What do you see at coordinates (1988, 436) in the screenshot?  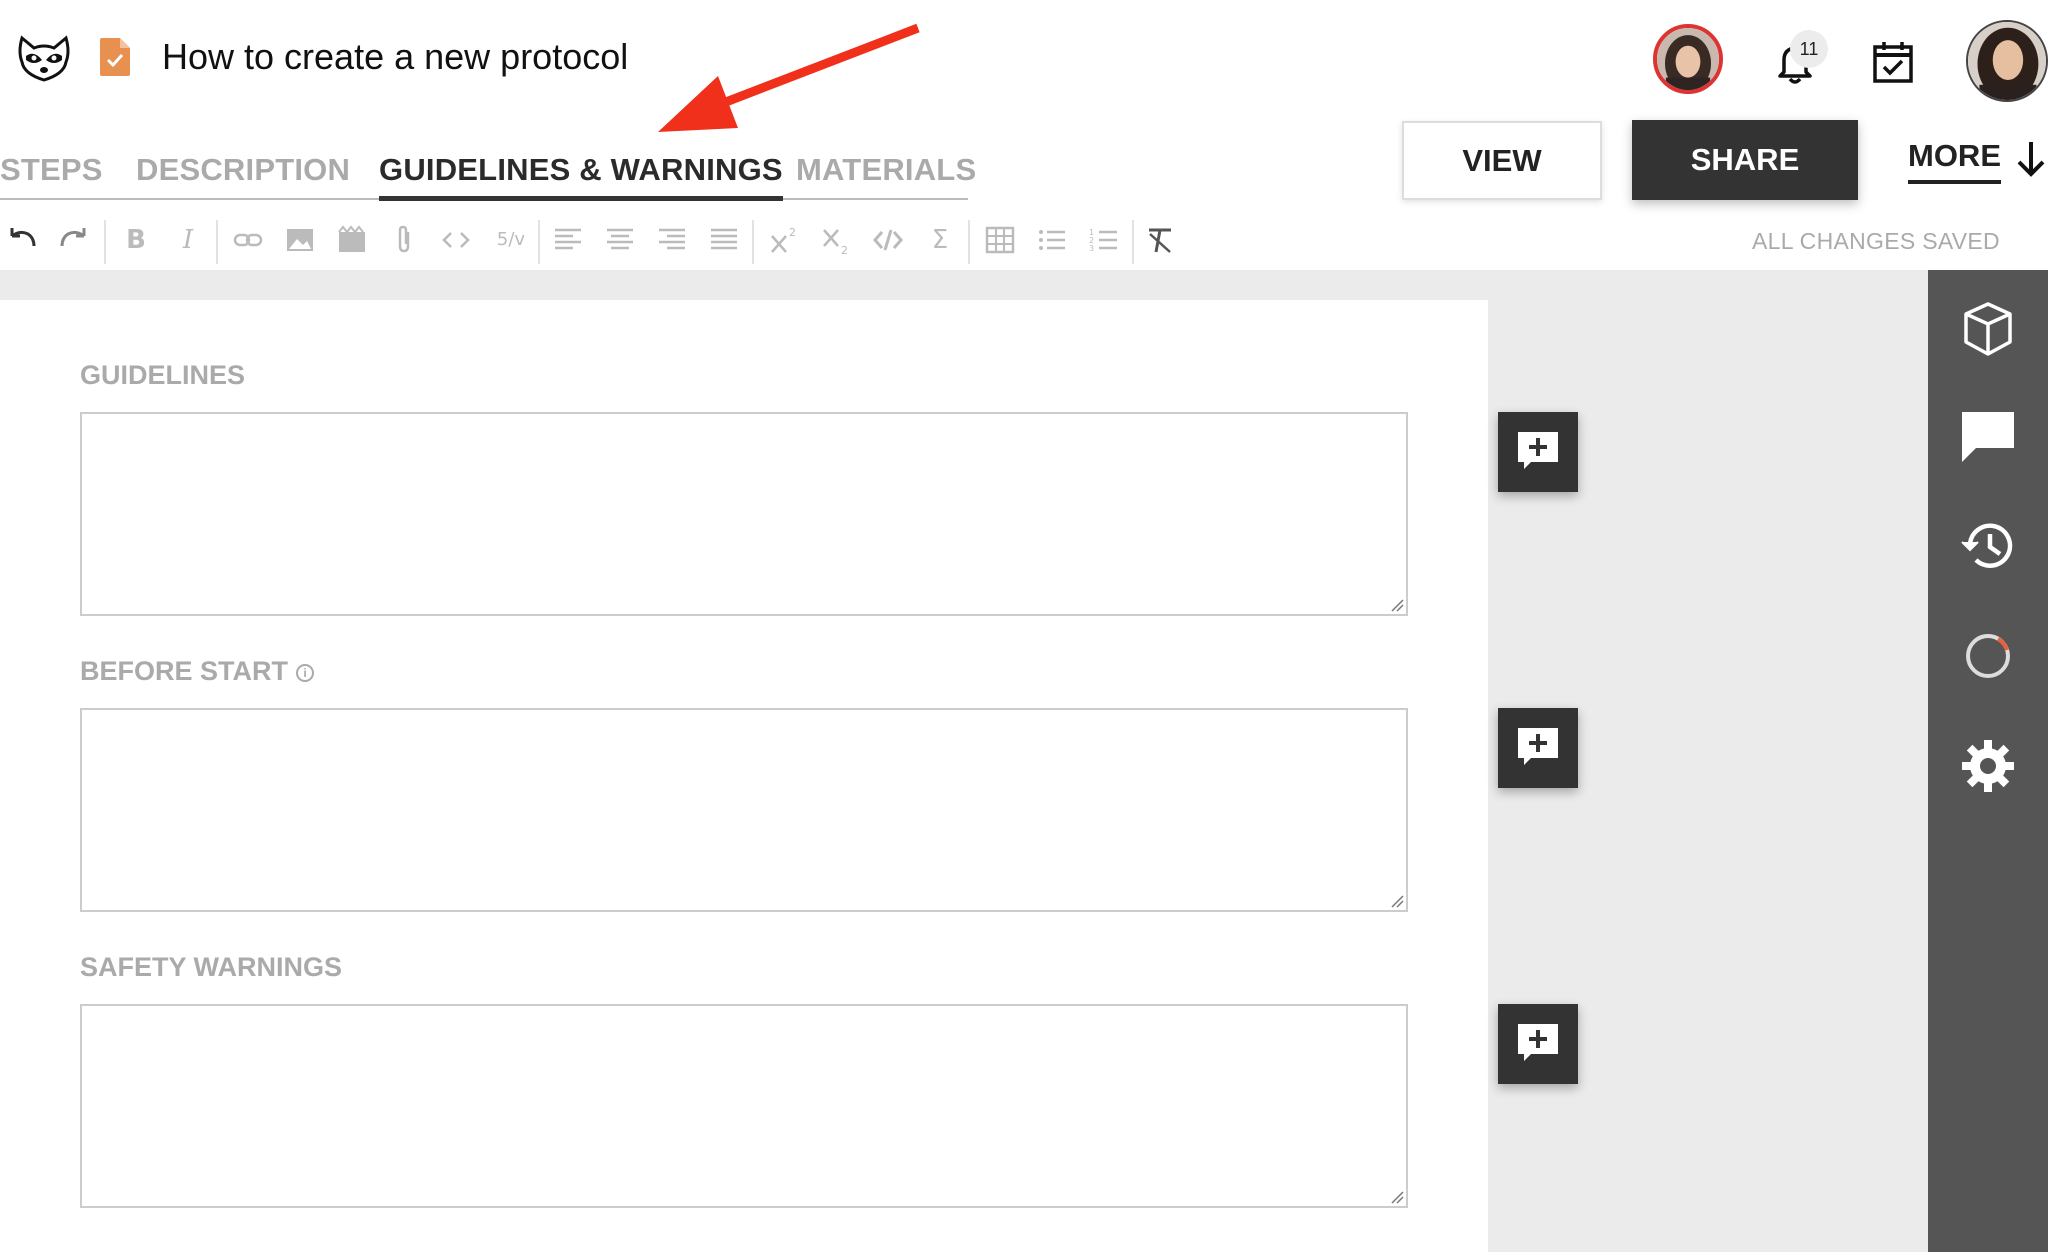 I see `comments-icon` at bounding box center [1988, 436].